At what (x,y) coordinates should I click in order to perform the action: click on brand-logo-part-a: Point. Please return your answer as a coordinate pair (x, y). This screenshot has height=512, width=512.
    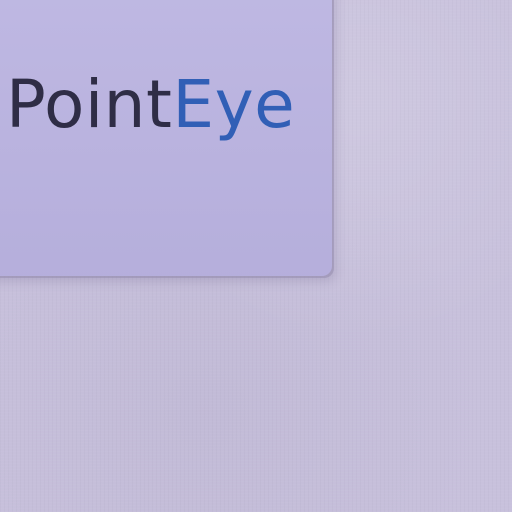
    Looking at the image, I should click on (89, 104).